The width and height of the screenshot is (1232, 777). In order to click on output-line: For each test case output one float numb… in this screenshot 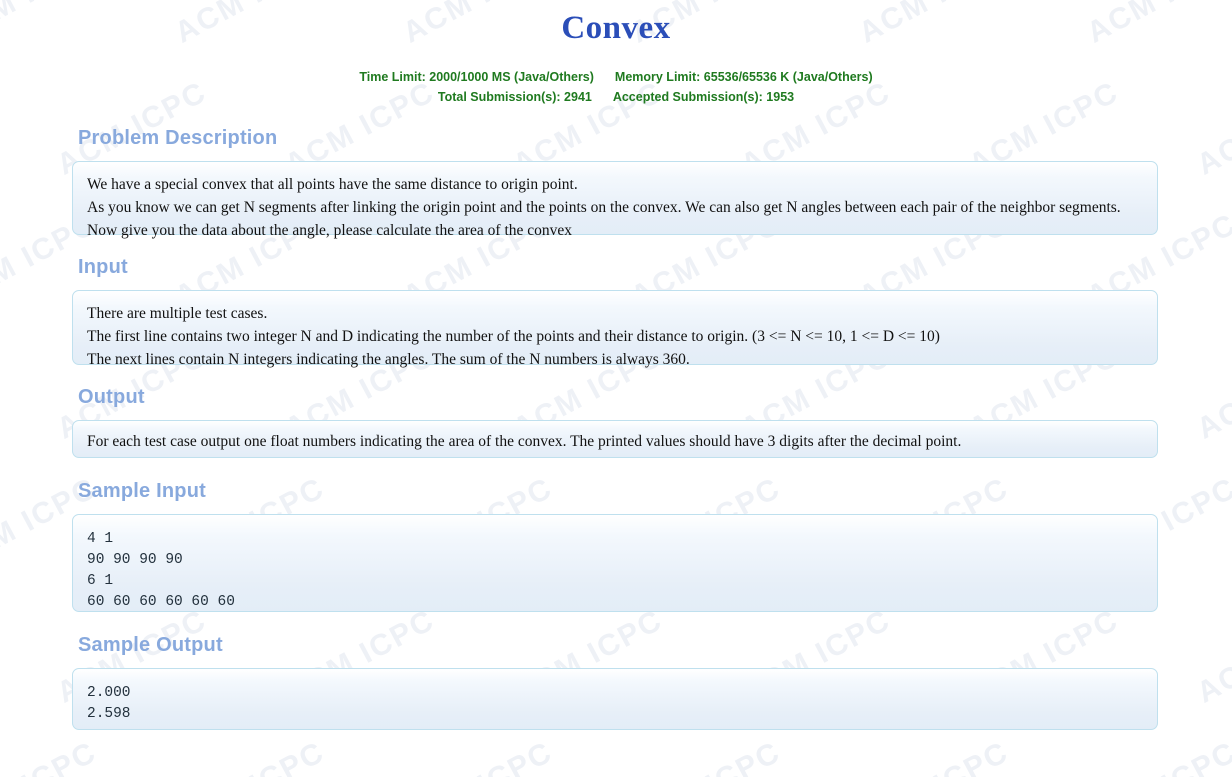, I will do `click(524, 441)`.